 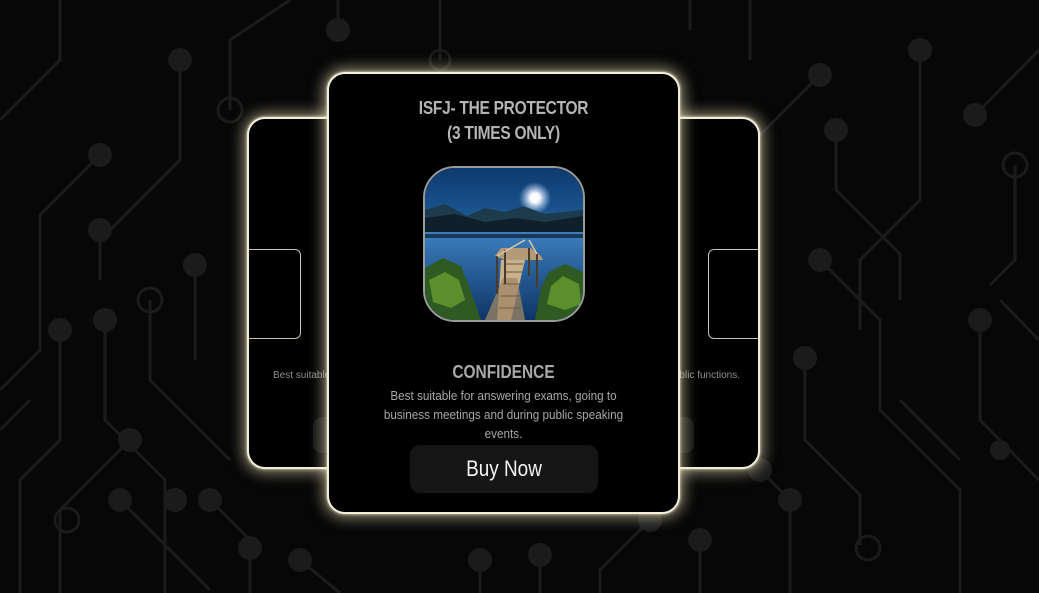 I want to click on card-title: ISFJ- THE PROTECTOR (3 TIMES ONLY), so click(x=503, y=121).